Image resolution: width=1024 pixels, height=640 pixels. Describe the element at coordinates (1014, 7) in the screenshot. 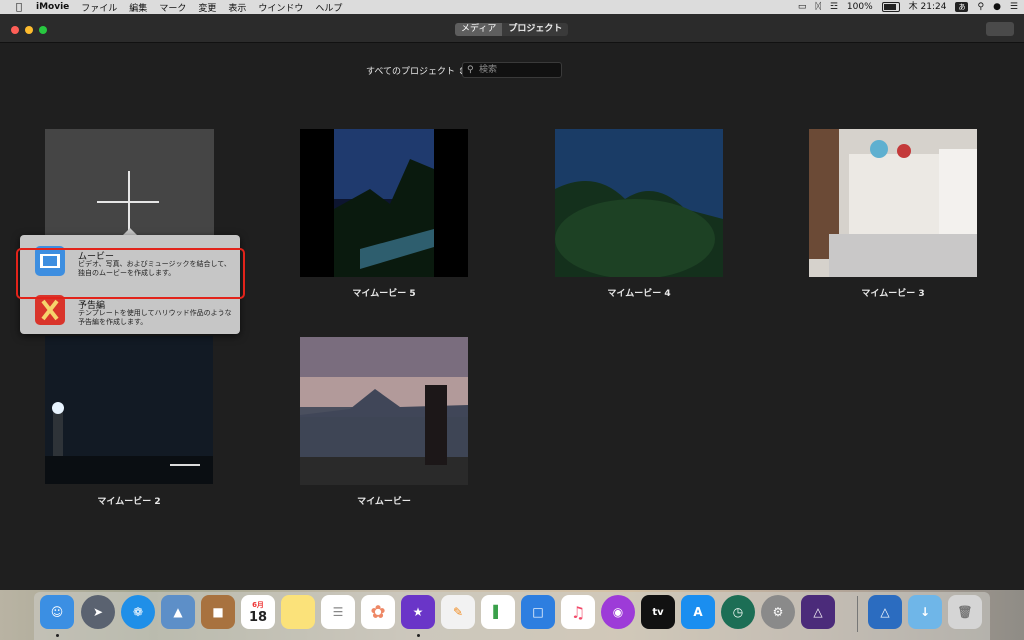

I see `notification-center-icon: ☰` at that location.